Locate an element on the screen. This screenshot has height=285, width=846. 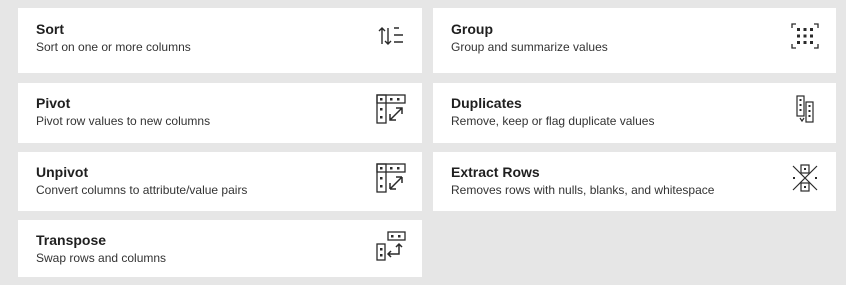
duplicates-icon is located at coordinates (805, 109).